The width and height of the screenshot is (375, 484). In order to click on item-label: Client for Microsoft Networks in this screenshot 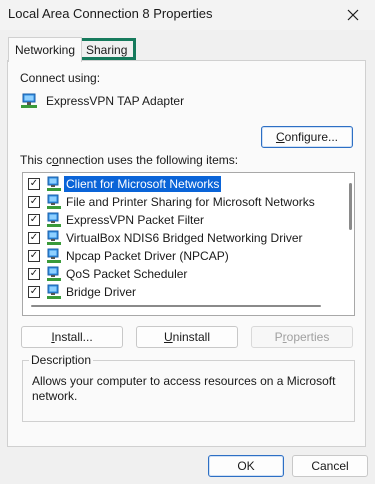, I will do `click(143, 184)`.